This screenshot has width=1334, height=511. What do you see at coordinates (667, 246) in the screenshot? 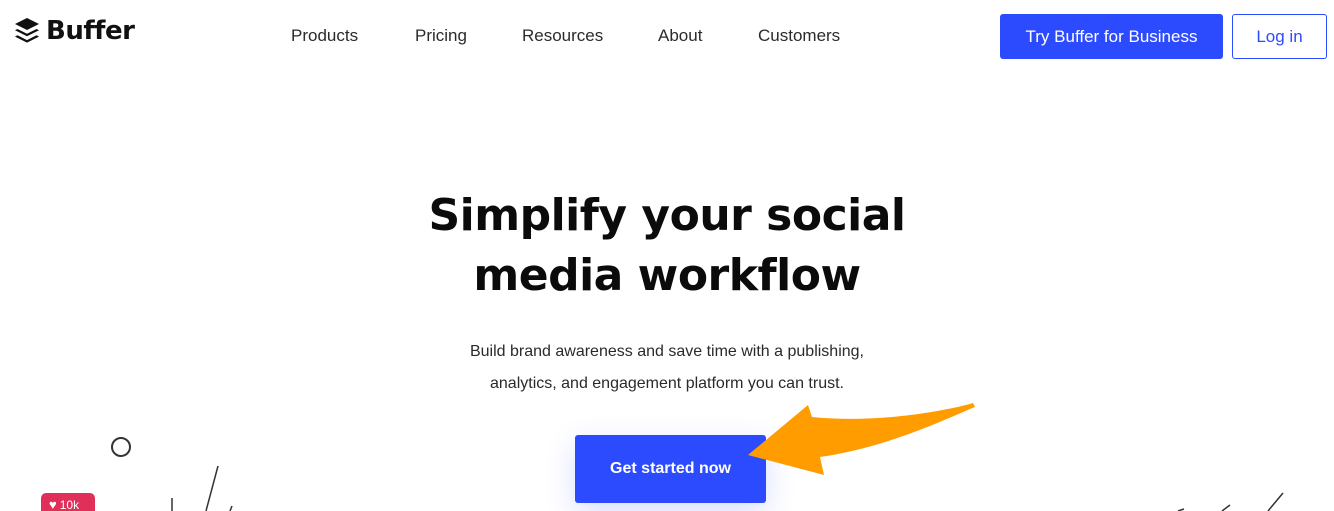
I see `hero-title: Simplify your social media workflow` at bounding box center [667, 246].